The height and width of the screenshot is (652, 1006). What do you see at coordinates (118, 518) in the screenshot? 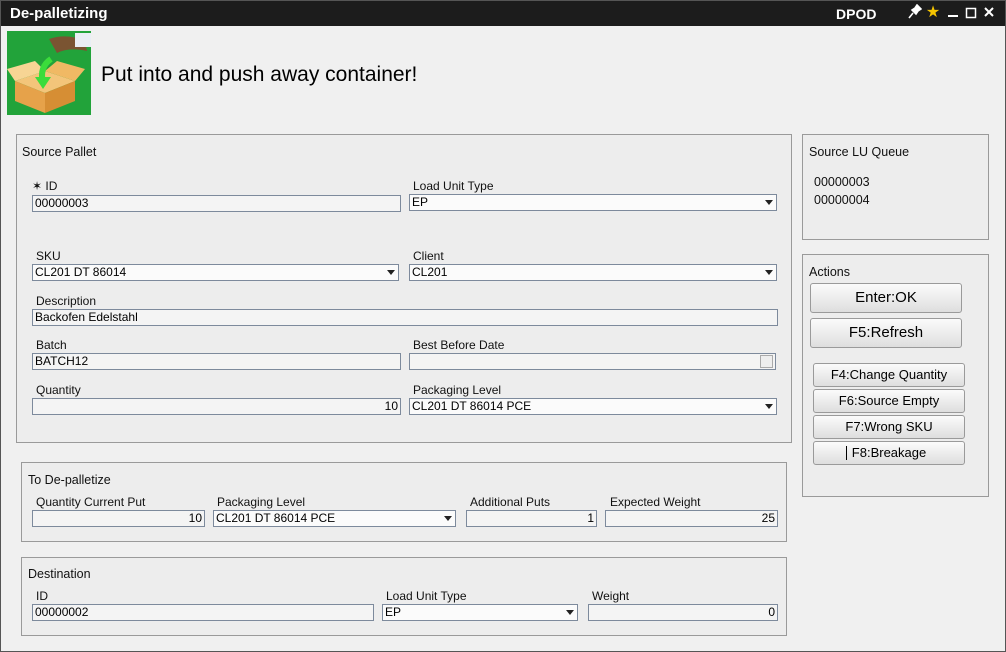
I see `quantity-current-put-field: 10` at bounding box center [118, 518].